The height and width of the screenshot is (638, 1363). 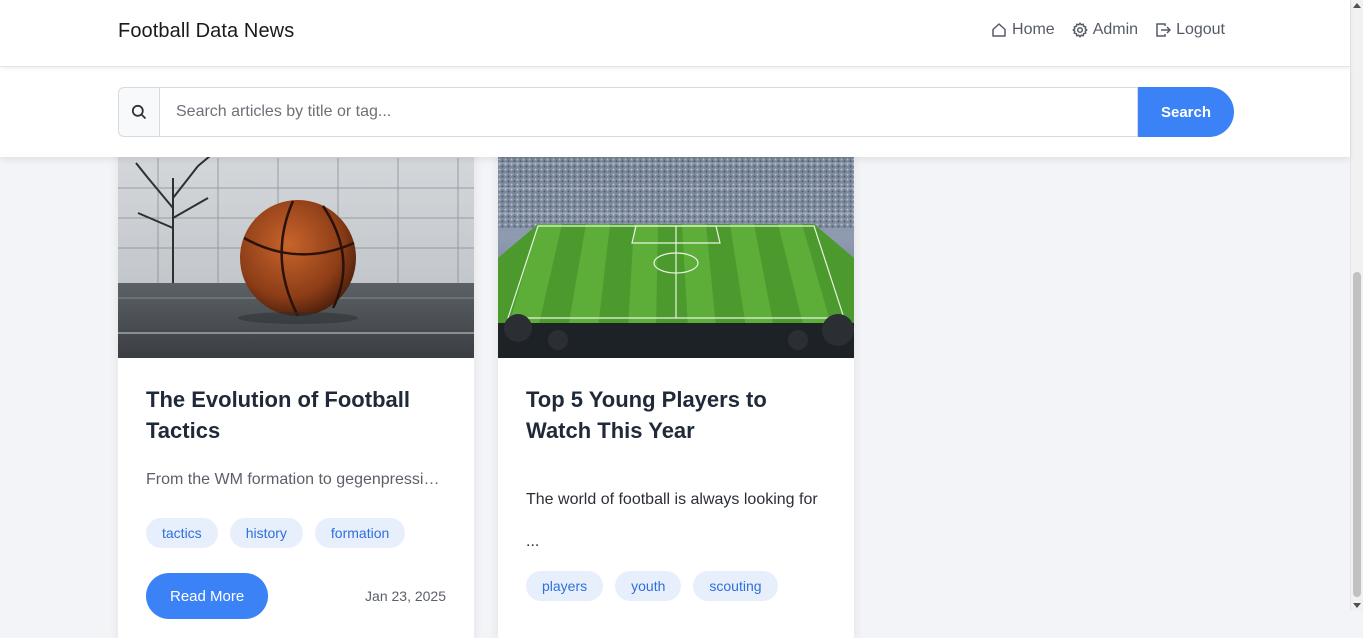 I want to click on search-icon, so click(x=139, y=112).